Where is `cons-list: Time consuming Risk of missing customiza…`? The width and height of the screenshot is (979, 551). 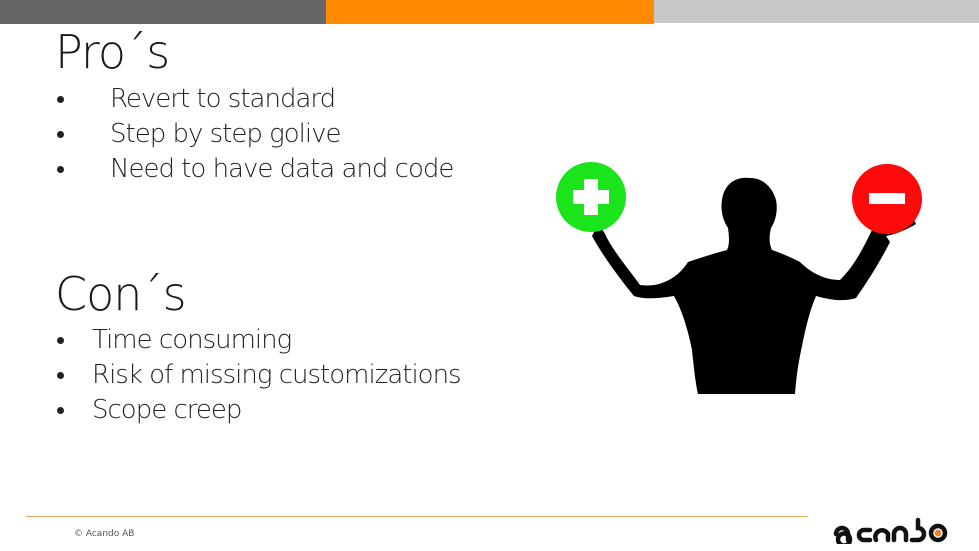
cons-list: Time consuming Risk of missing customiza… is located at coordinates (258, 375).